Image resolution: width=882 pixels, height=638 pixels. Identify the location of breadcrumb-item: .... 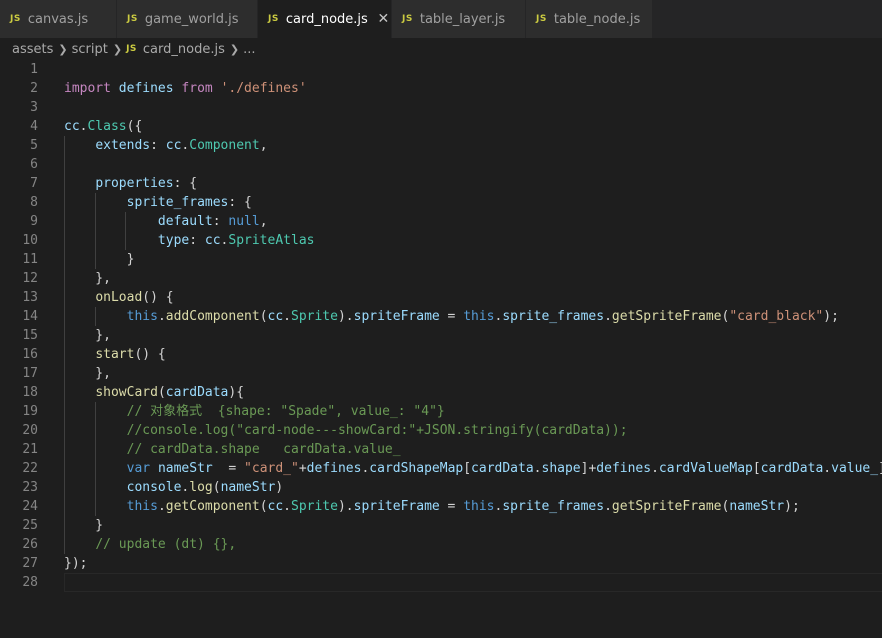
(249, 49).